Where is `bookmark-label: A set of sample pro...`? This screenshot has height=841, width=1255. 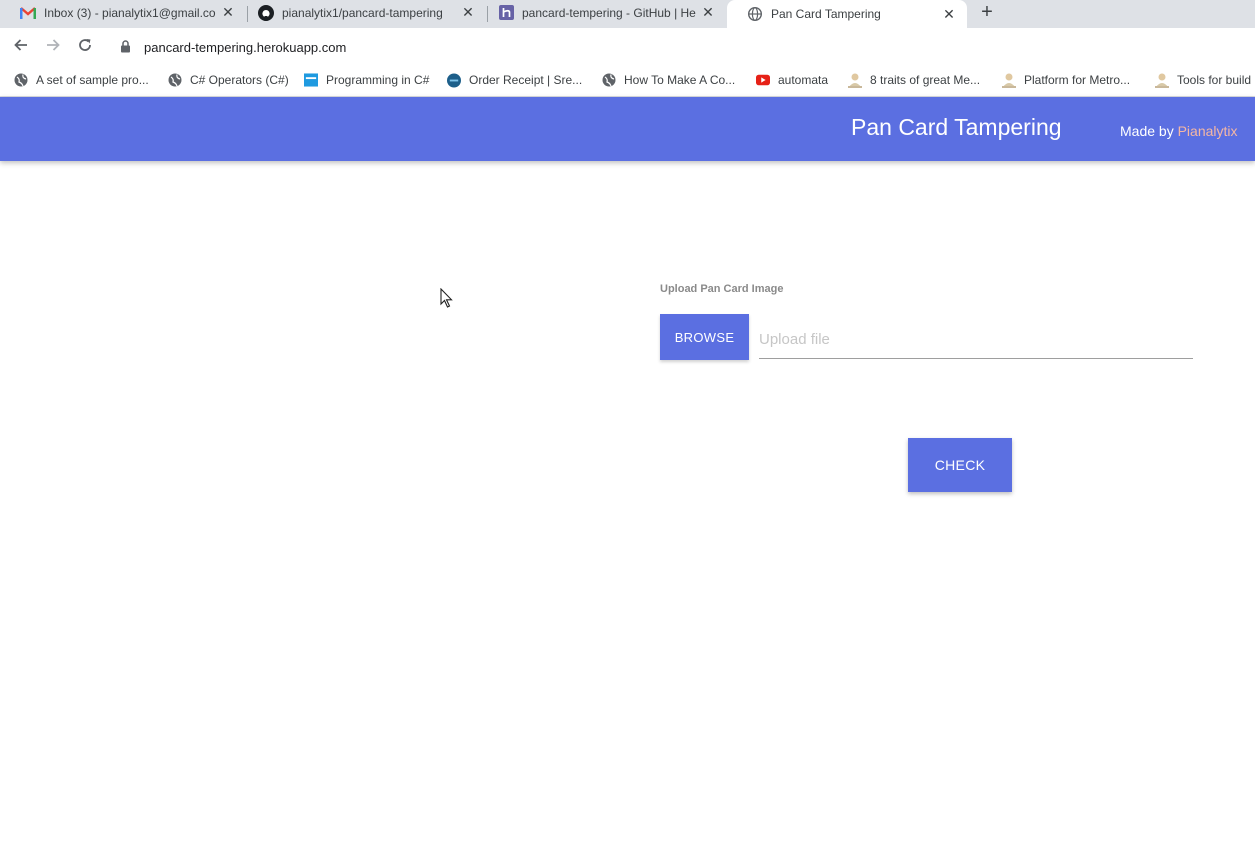
bookmark-label: A set of sample pro... is located at coordinates (92, 80).